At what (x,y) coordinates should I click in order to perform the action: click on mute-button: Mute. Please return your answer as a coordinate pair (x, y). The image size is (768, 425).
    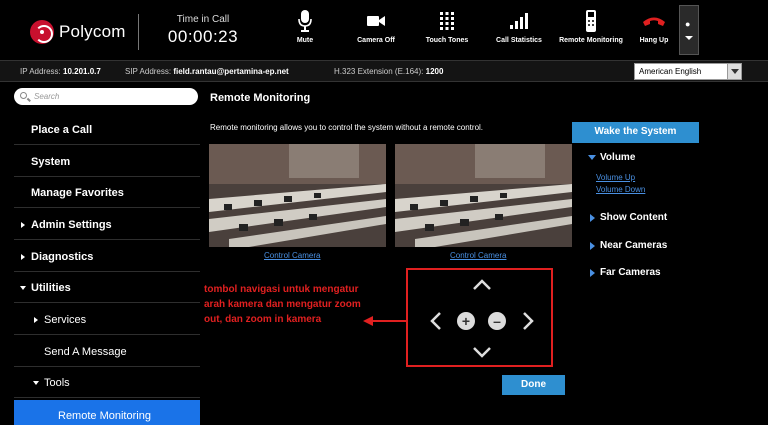
    Looking at the image, I should click on (305, 32).